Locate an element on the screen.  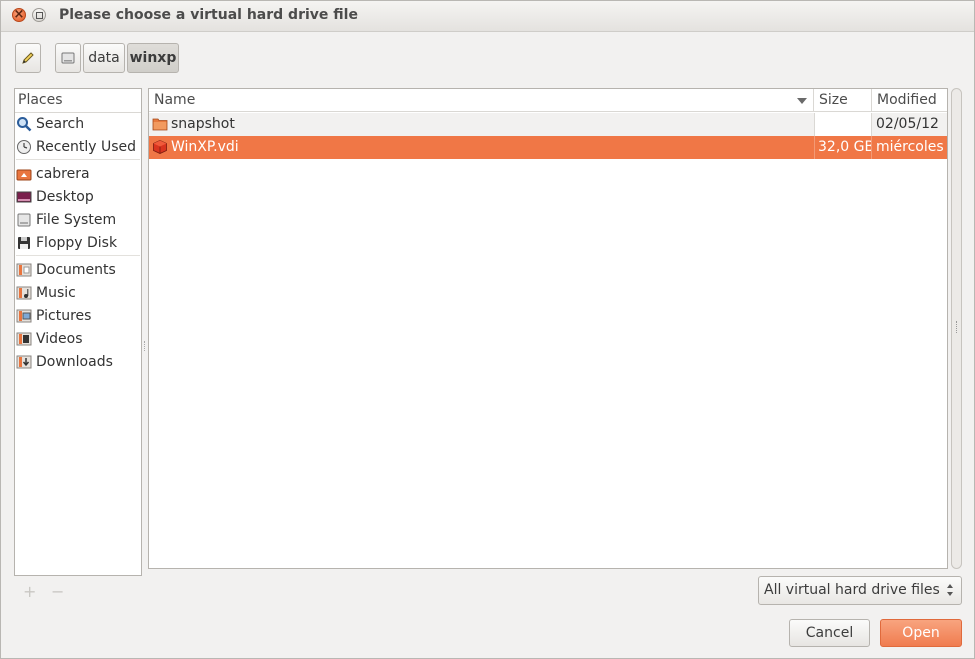
sidebar-item-downloads: Downloads is located at coordinates (64, 362).